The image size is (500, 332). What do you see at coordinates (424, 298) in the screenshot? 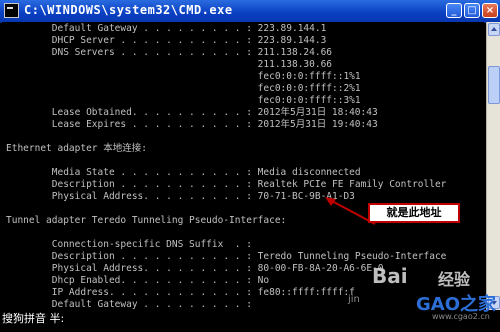
I see `watermark: jin Bai 经验 GAO之家 www.cgao2.cn` at bounding box center [424, 298].